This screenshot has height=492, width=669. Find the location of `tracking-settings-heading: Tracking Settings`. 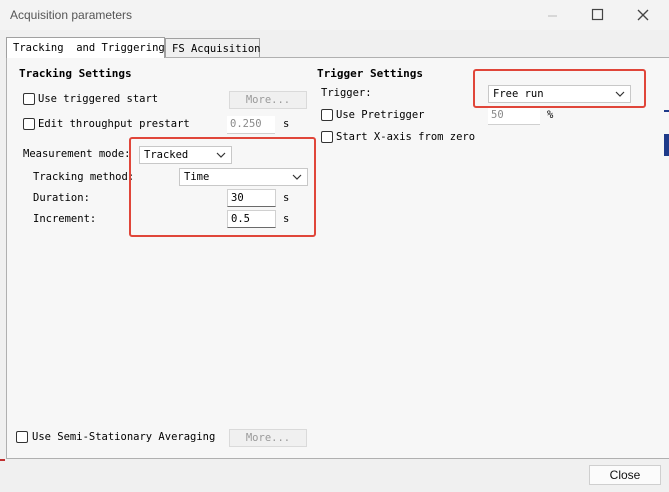

tracking-settings-heading: Tracking Settings is located at coordinates (75, 73).